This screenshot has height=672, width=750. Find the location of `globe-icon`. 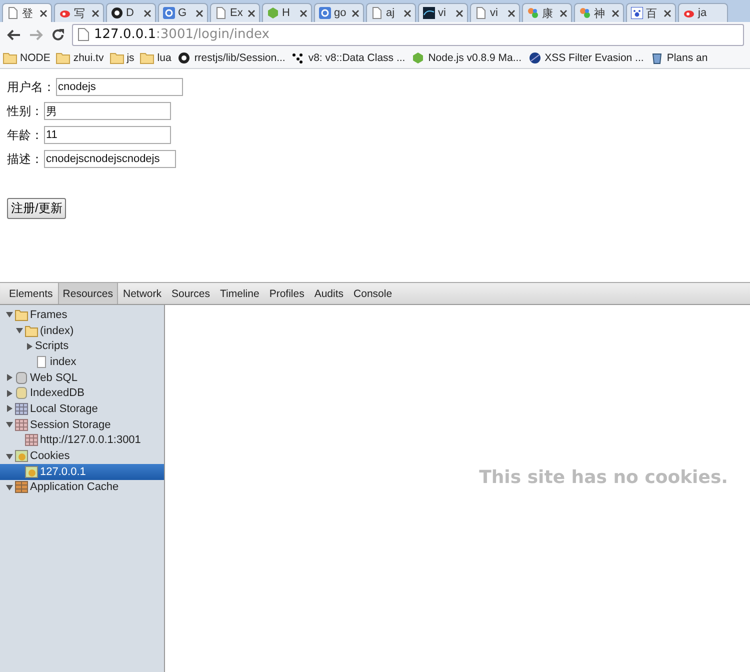

globe-icon is located at coordinates (535, 58).